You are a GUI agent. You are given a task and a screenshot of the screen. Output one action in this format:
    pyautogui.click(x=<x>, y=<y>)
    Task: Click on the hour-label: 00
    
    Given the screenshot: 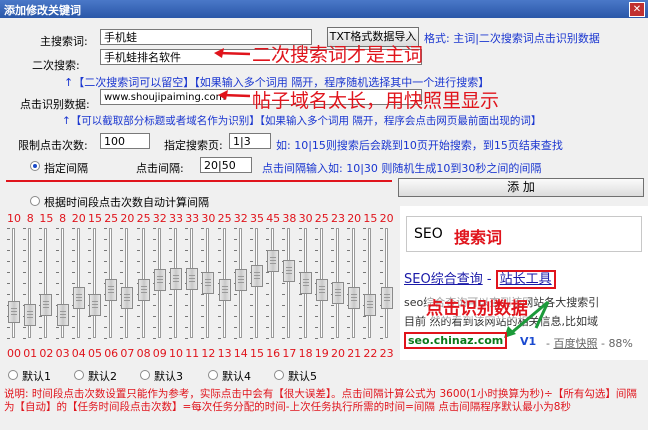 What is the action you would take?
    pyautogui.click(x=14, y=353)
    